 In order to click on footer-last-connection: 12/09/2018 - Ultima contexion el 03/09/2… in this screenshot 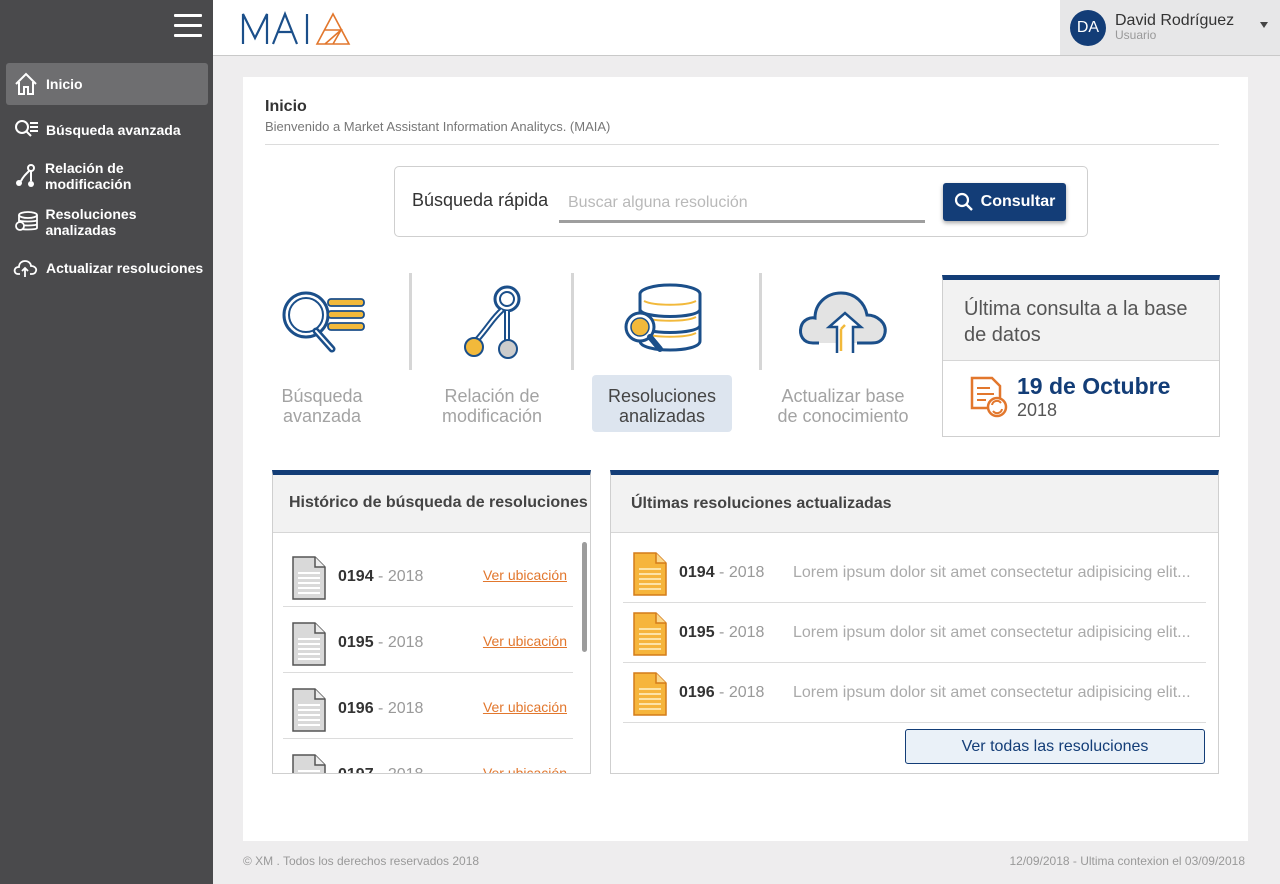, I will do `click(1127, 861)`.